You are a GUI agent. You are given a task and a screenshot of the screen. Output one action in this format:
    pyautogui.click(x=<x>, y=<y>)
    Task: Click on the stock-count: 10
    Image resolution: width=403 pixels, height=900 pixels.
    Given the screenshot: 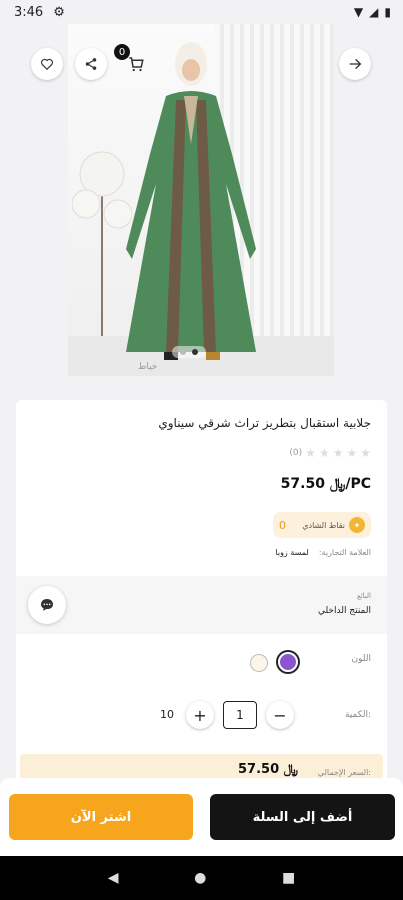 What is the action you would take?
    pyautogui.click(x=167, y=714)
    